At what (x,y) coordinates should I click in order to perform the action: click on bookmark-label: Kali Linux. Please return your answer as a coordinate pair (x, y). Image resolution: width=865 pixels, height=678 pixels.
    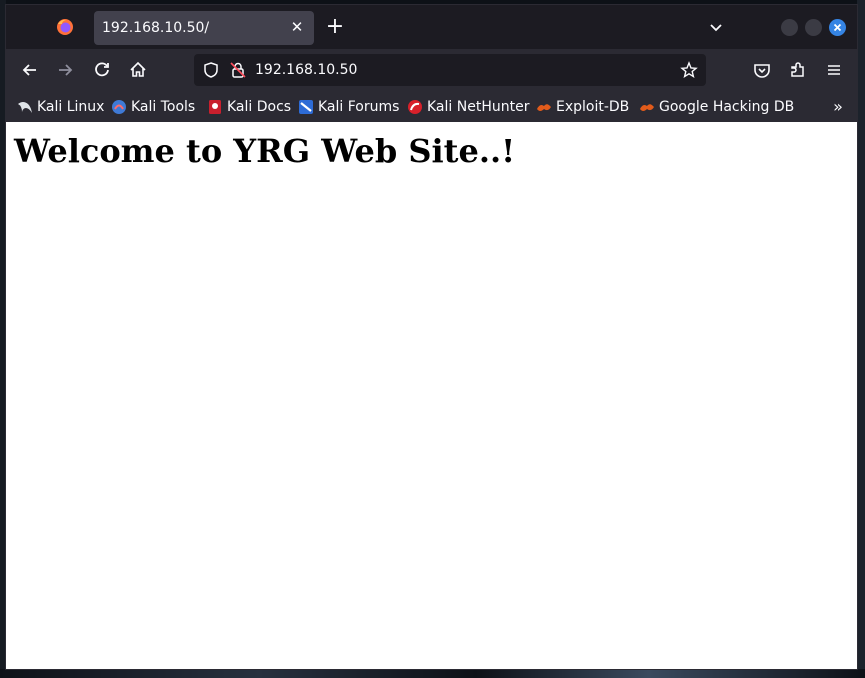
    Looking at the image, I should click on (71, 107).